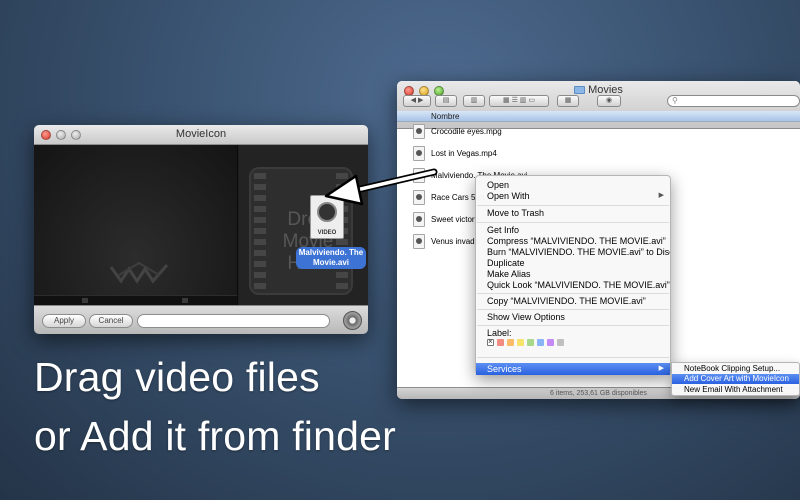 The image size is (800, 500). Describe the element at coordinates (530, 342) in the screenshot. I see `label-color-green` at that location.